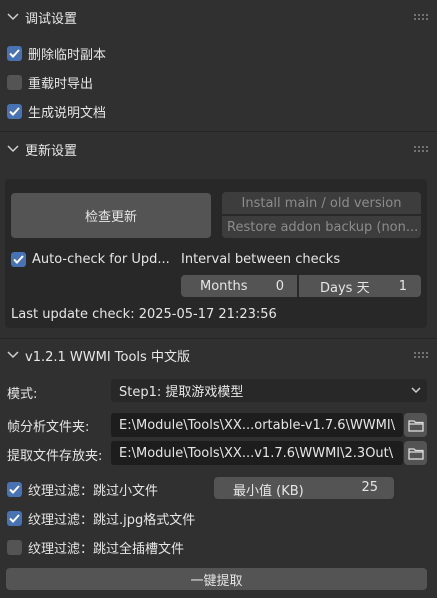  What do you see at coordinates (218, 149) in the screenshot?
I see `update-panel-header: 更新设置` at bounding box center [218, 149].